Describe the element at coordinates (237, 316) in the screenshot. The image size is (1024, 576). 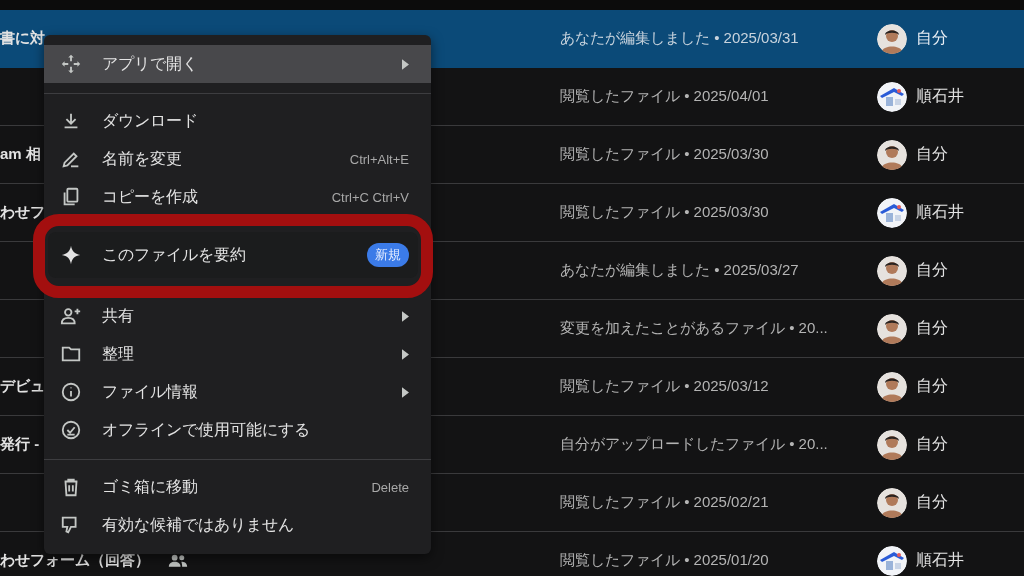
I see `menu-item: 共有` at that location.